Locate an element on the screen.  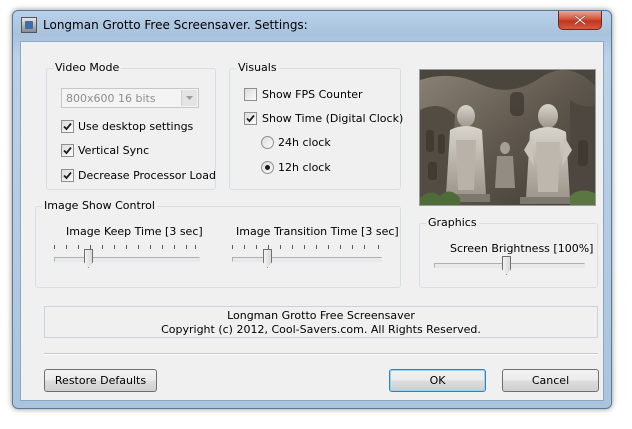
image-transition-time-label: Image Transition Time [3 sec] is located at coordinates (317, 231).